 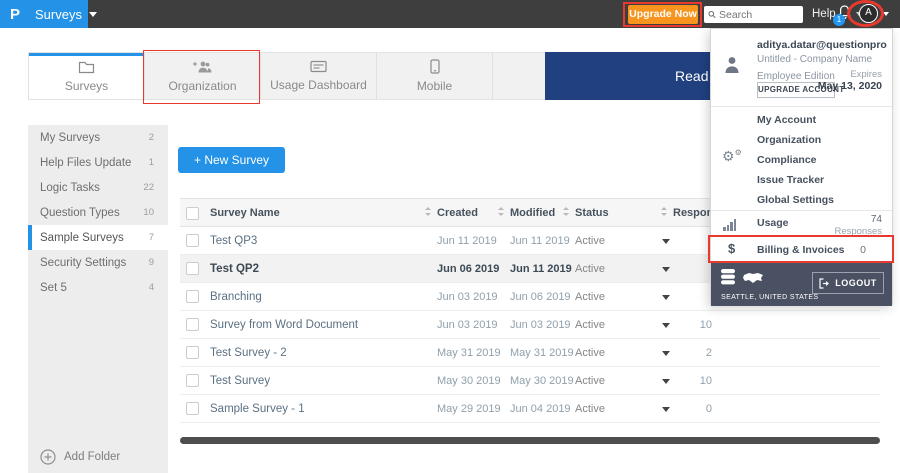 What do you see at coordinates (284, 325) in the screenshot?
I see `survey-name-link: Survey from Word Document` at bounding box center [284, 325].